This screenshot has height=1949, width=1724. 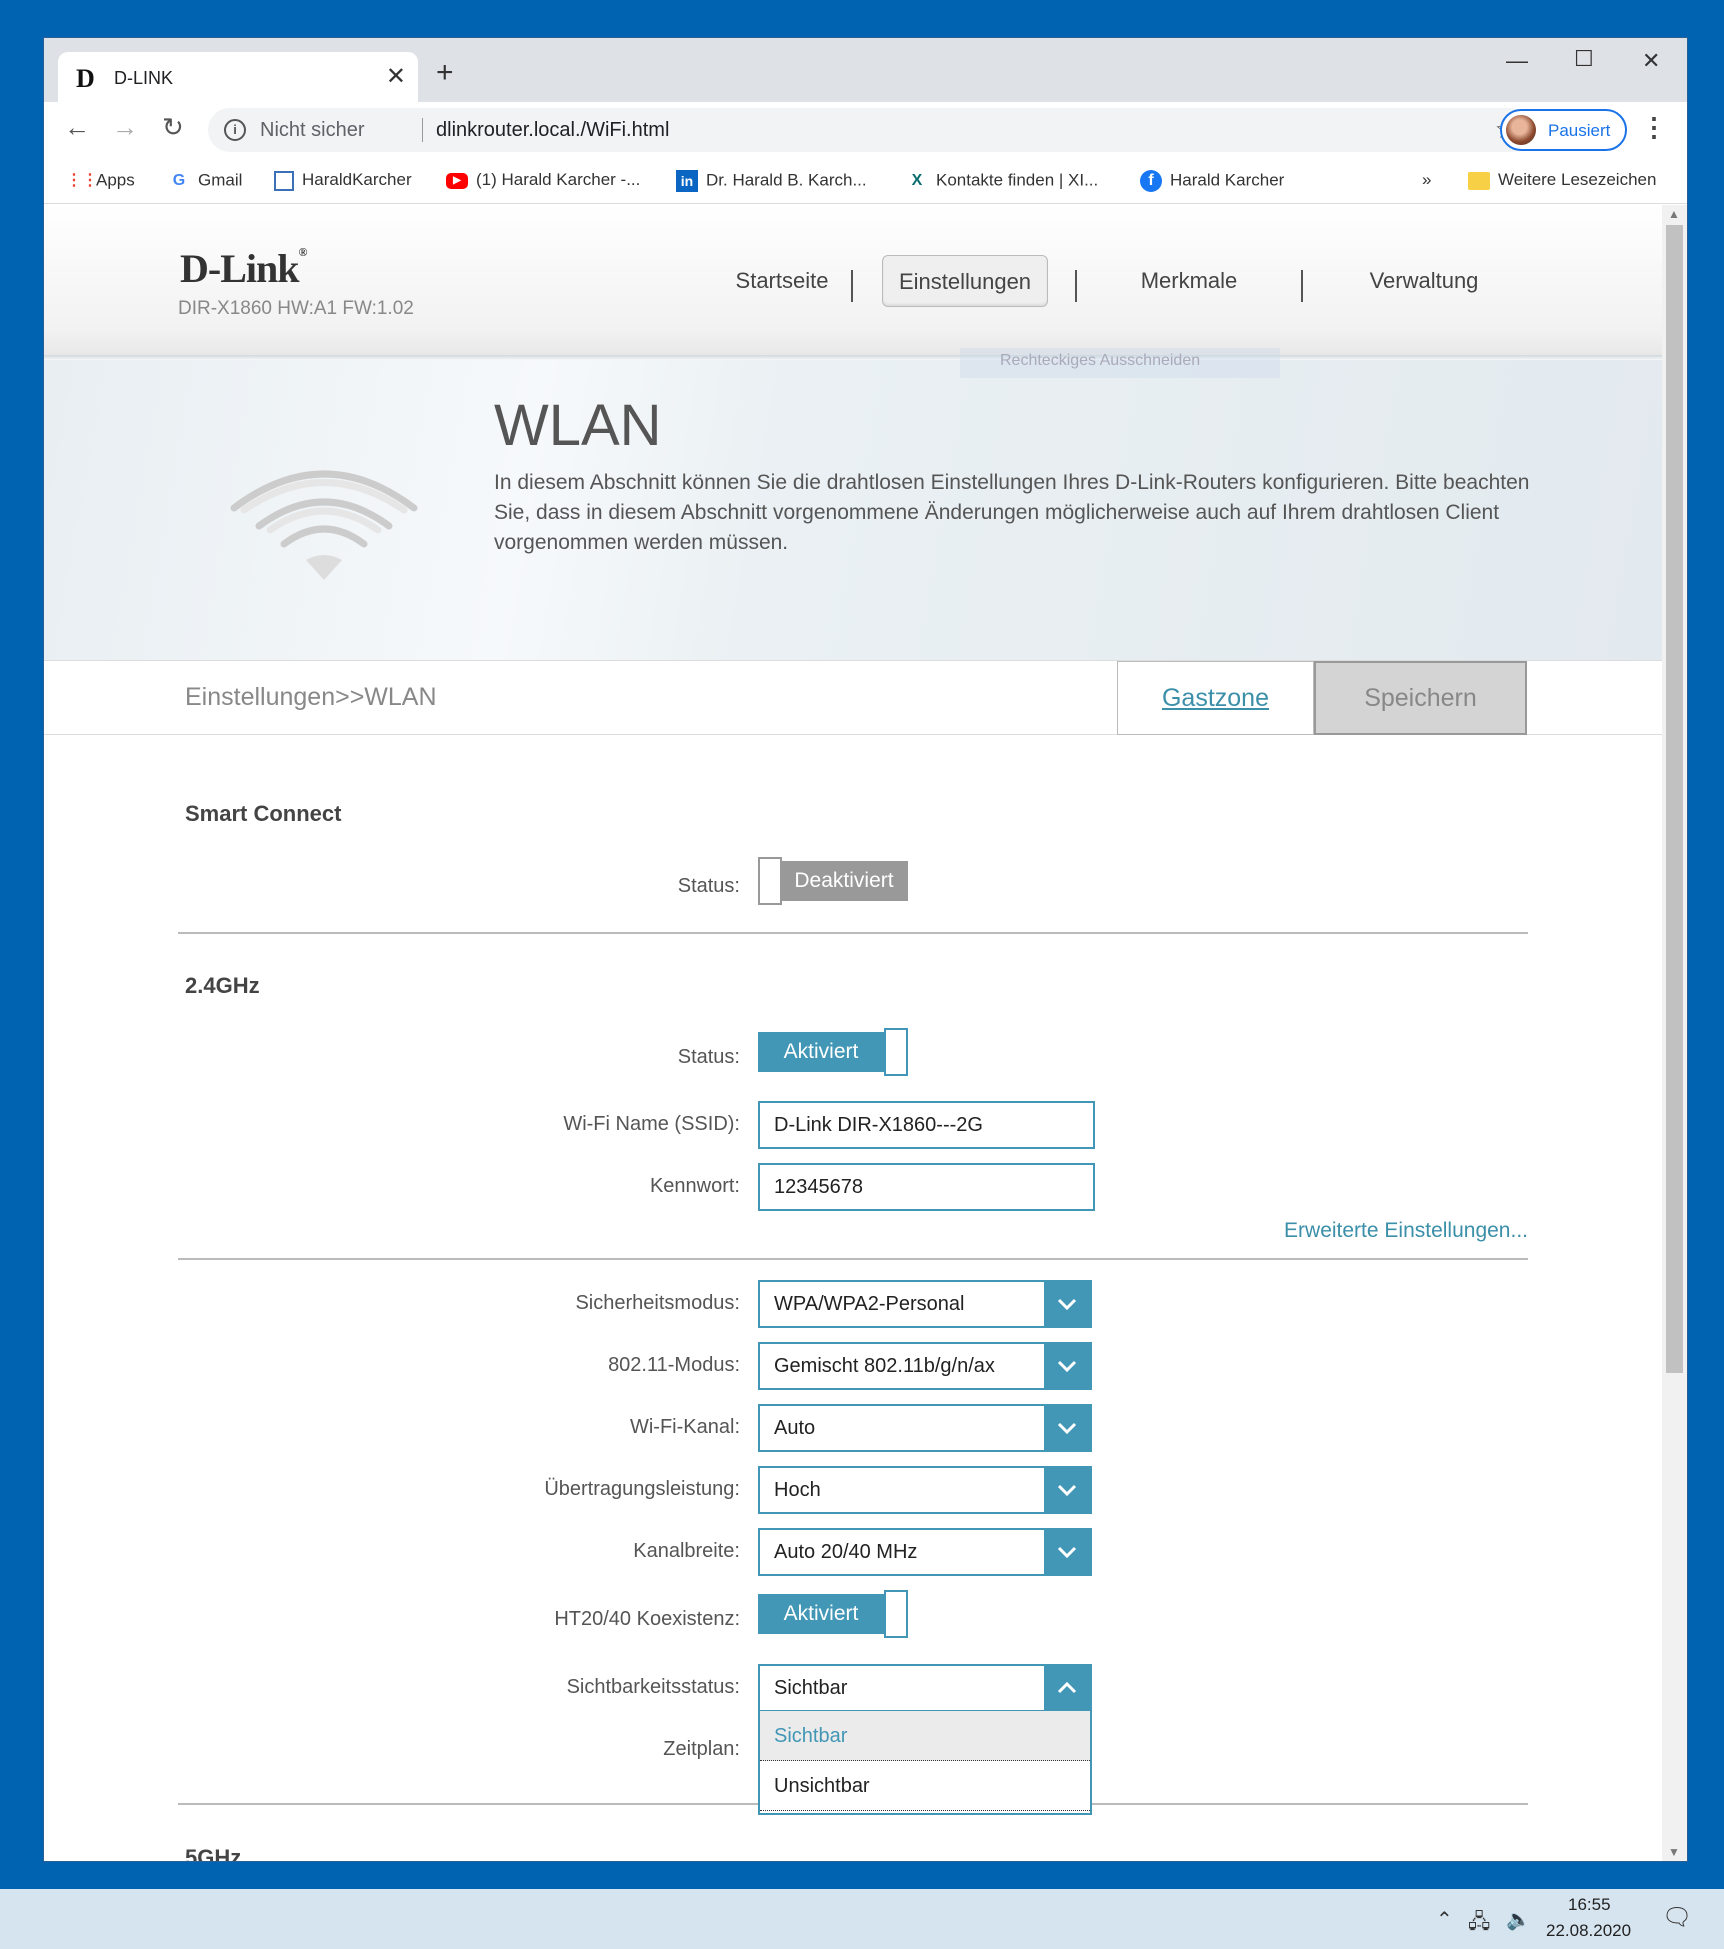 I want to click on bookmark-gmail: G Gmail, so click(x=205, y=181).